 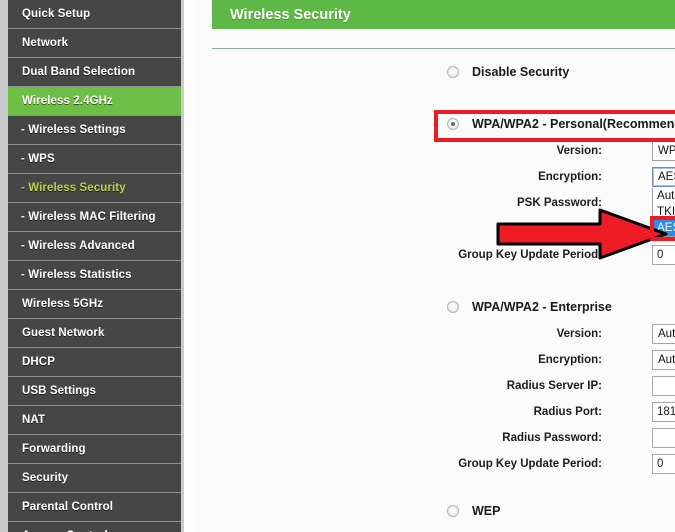 What do you see at coordinates (453, 511) in the screenshot?
I see `radio-wep` at bounding box center [453, 511].